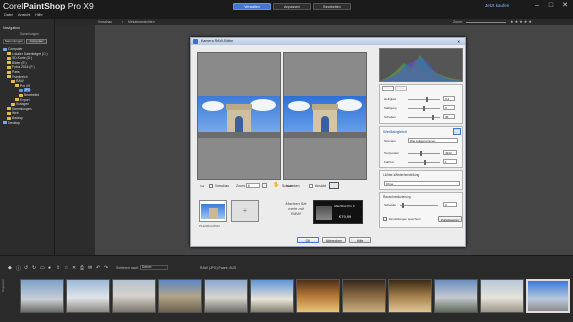 This screenshot has height=322, width=573. What do you see at coordinates (521, 21) in the screenshot?
I see `rating-stars-icon: ★★★★★` at bounding box center [521, 21].